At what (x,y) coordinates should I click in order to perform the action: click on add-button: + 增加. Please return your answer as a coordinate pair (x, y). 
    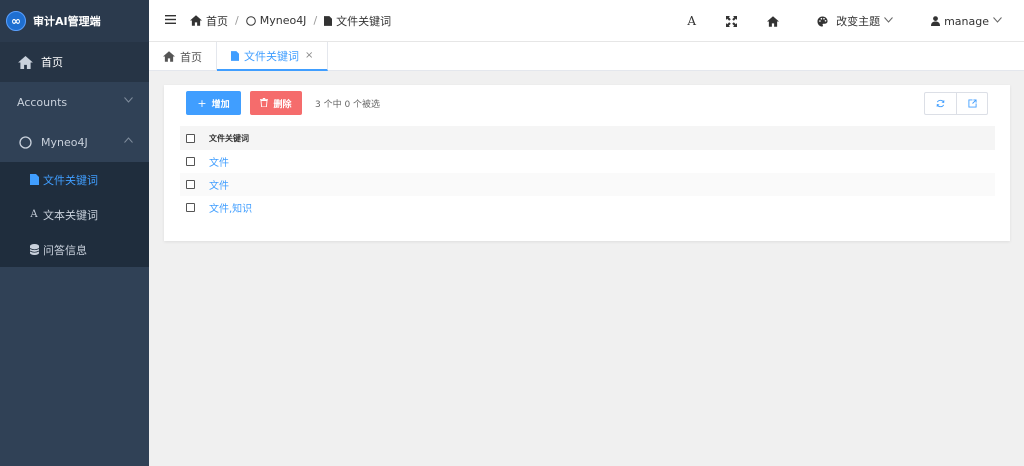
    Looking at the image, I should click on (213, 103).